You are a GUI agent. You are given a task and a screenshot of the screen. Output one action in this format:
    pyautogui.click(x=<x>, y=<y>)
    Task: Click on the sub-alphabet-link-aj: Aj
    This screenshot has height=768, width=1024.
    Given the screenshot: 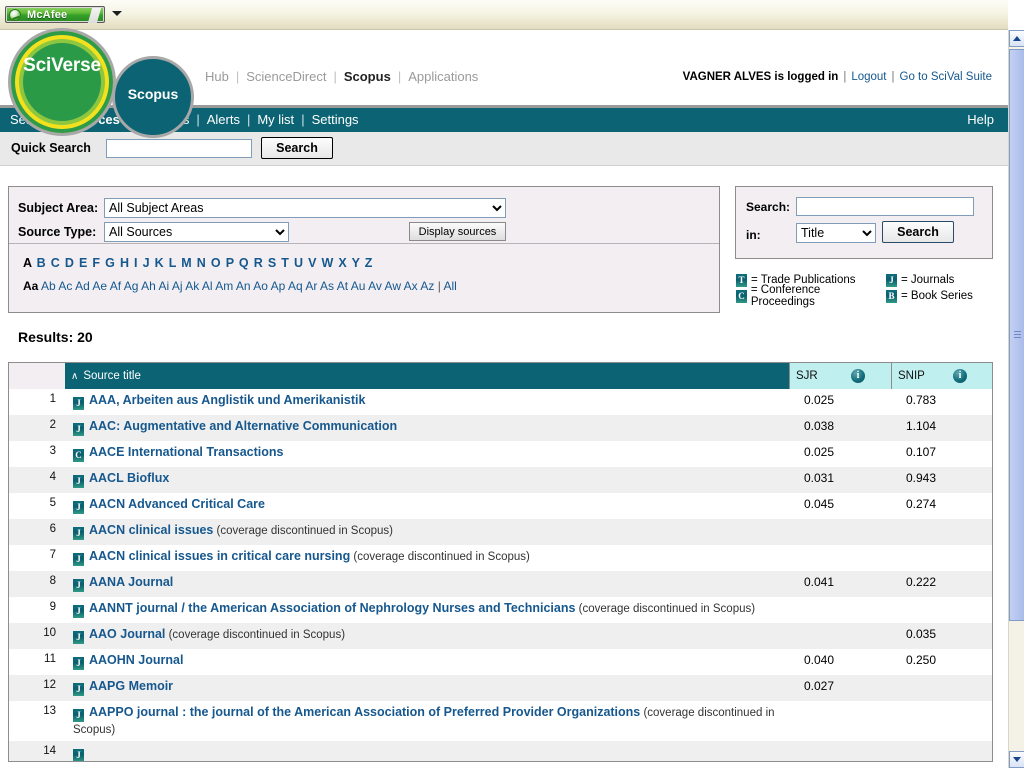 What is the action you would take?
    pyautogui.click(x=177, y=286)
    